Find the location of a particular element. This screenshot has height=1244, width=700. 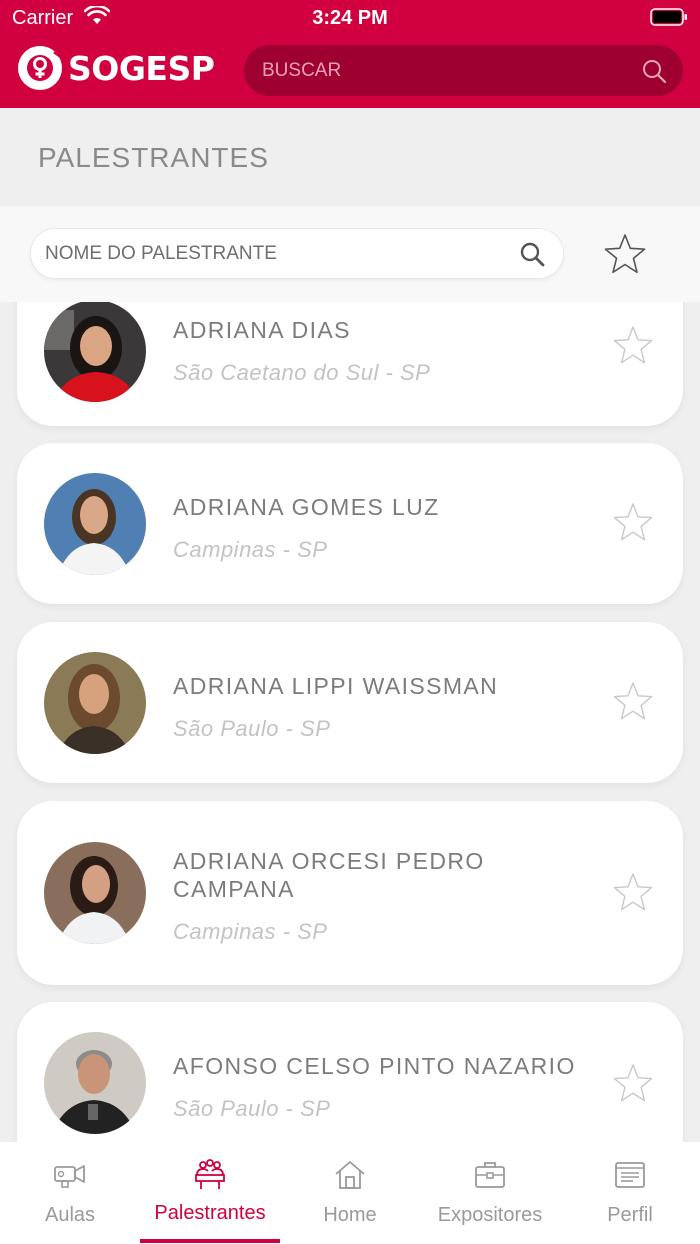

speaker-city: São Caetano do Sul - SP is located at coordinates (302, 372).